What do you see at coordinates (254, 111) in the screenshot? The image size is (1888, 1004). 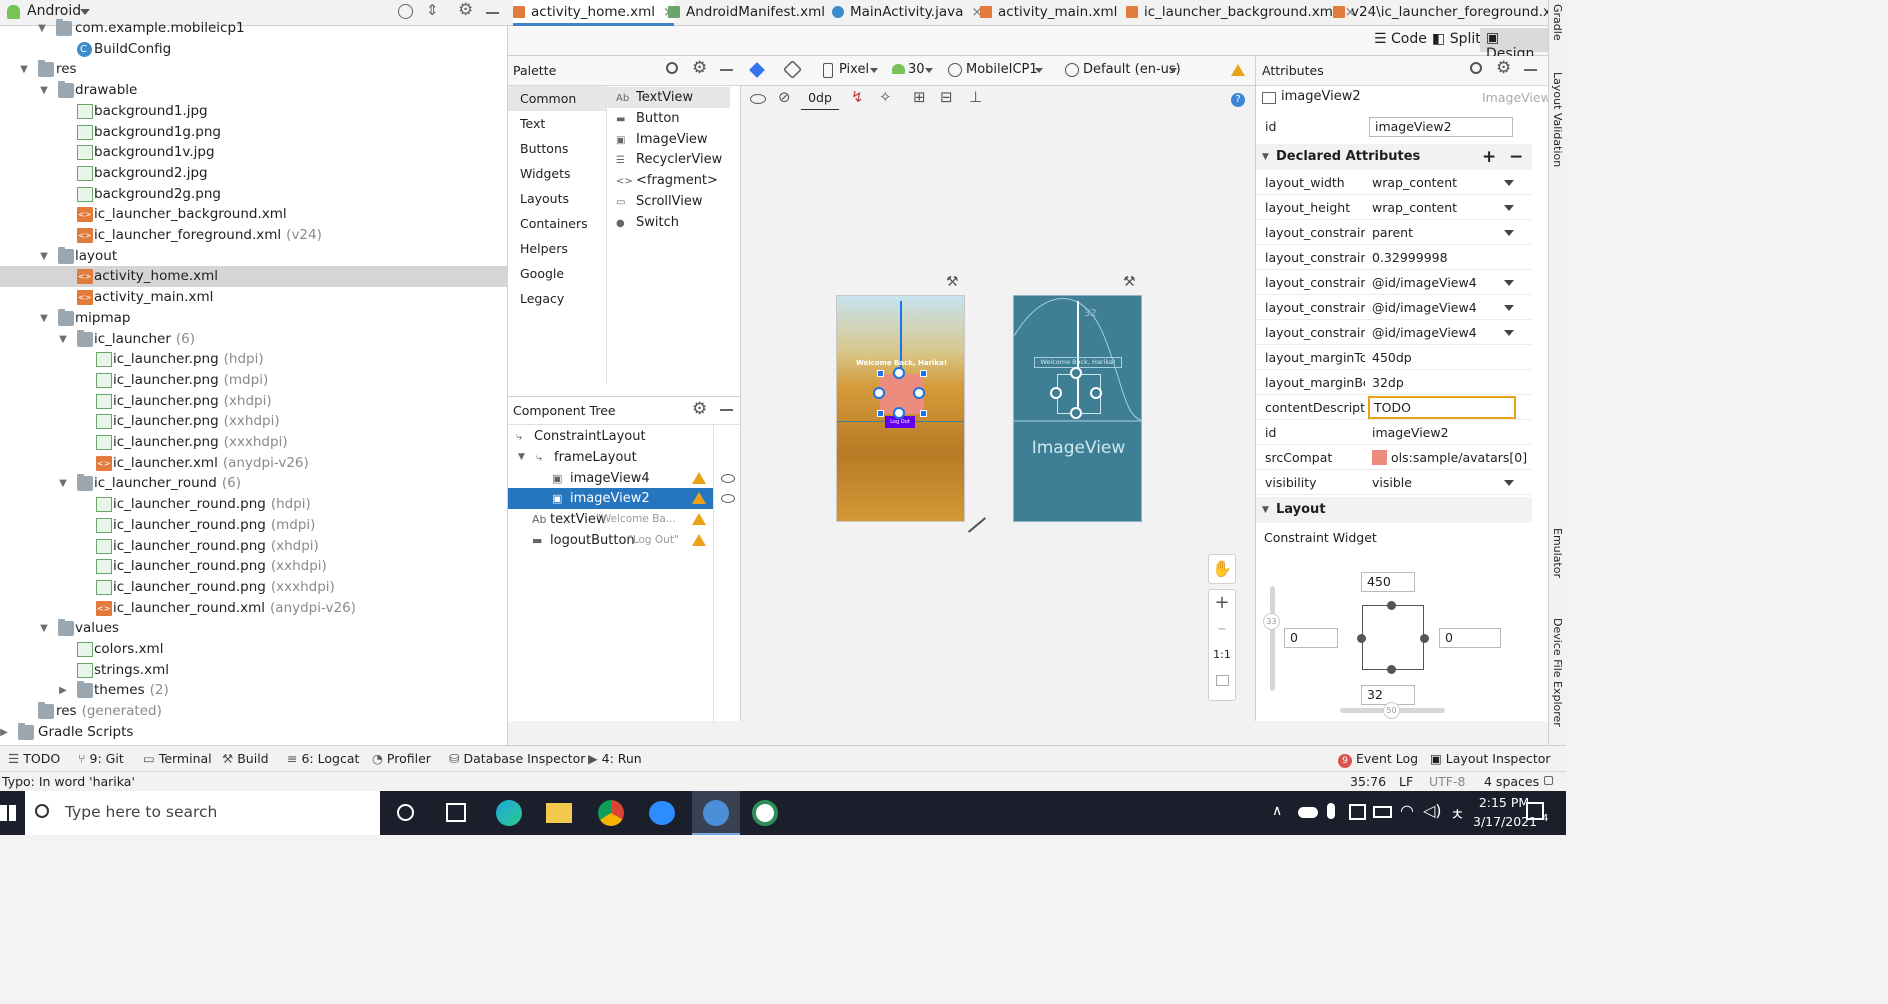 I see `tree-item: background1.jpg` at bounding box center [254, 111].